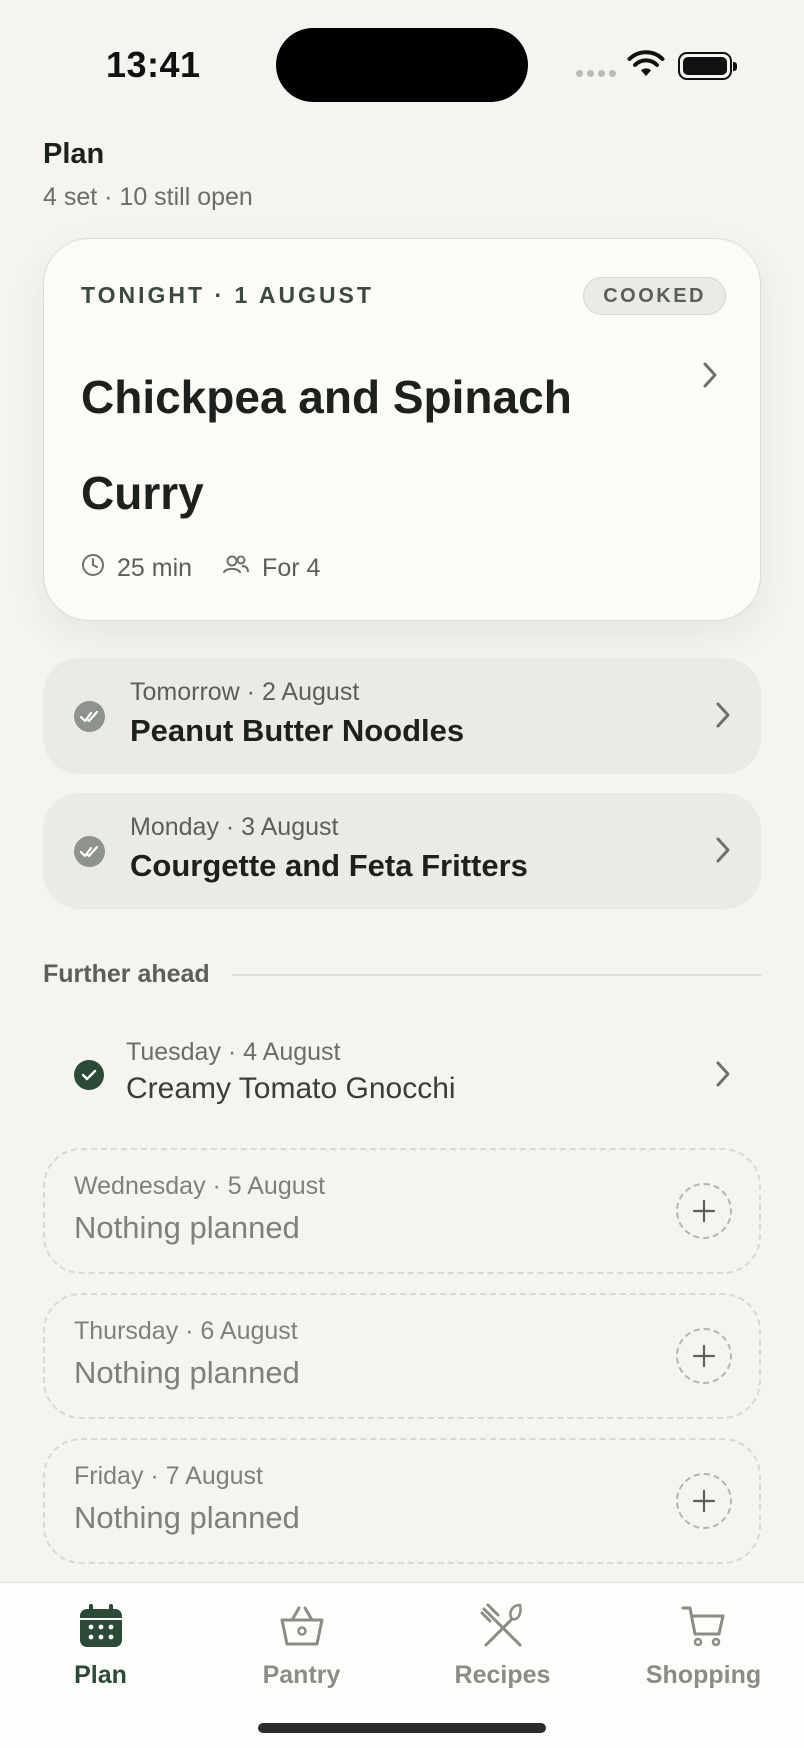 The width and height of the screenshot is (804, 1748). I want to click on empty-day-card-wednesday: Wednesday · 5 August Nothing planned, so click(402, 1211).